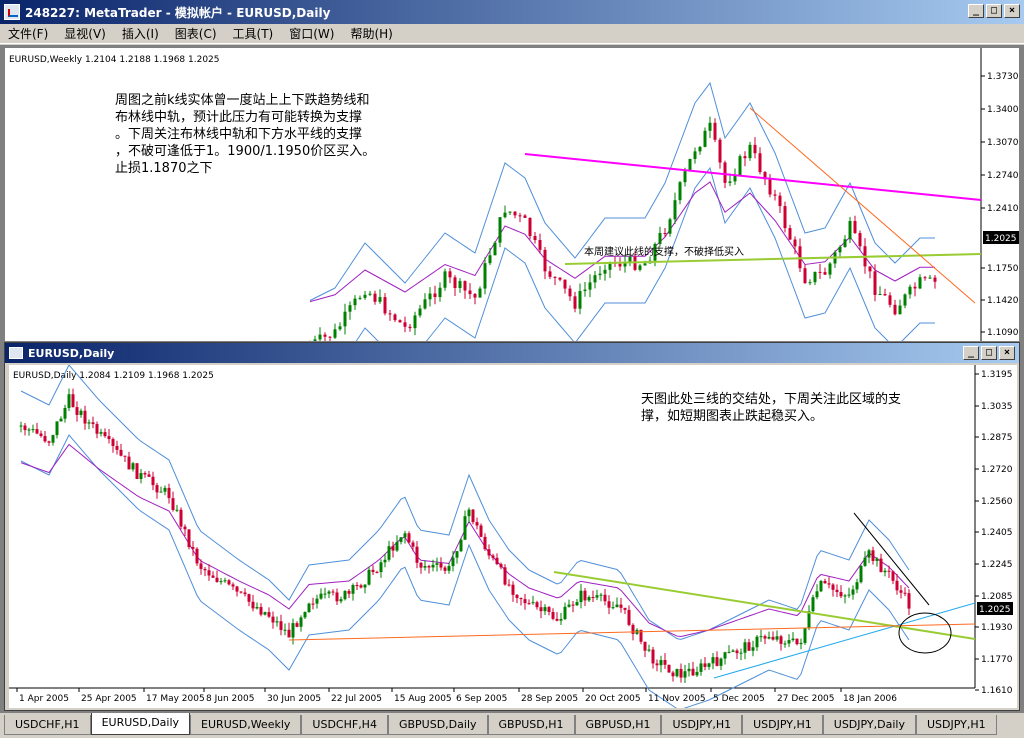 This screenshot has height=738, width=1024. What do you see at coordinates (971, 353) in the screenshot?
I see `daily-minimize-button: _` at bounding box center [971, 353].